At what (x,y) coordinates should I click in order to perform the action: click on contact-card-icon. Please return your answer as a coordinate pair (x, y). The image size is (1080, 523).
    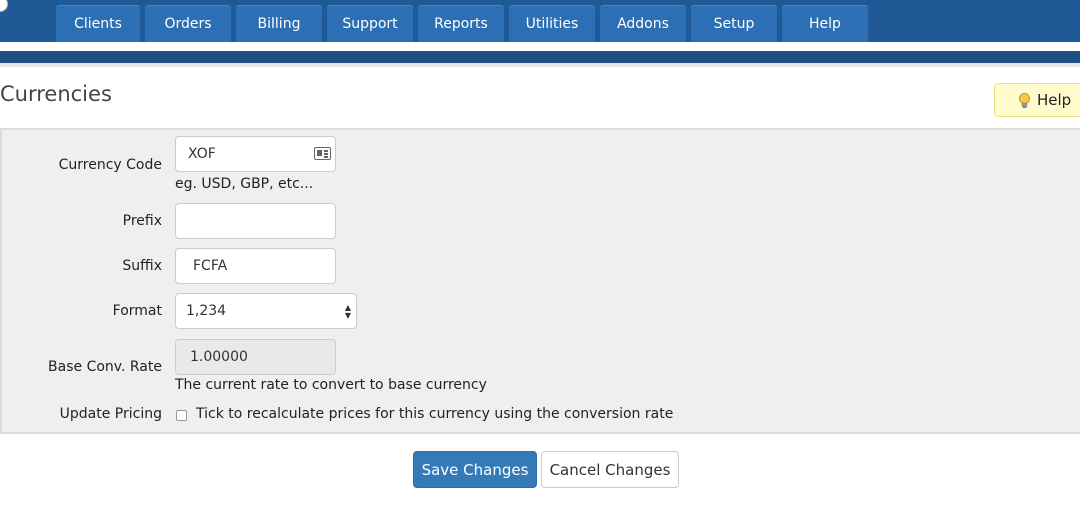
    Looking at the image, I should click on (322, 153).